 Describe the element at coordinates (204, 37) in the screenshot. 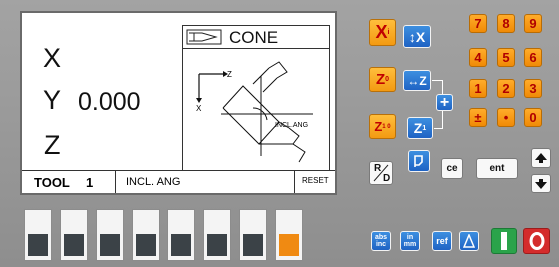

I see `cone-icon` at that location.